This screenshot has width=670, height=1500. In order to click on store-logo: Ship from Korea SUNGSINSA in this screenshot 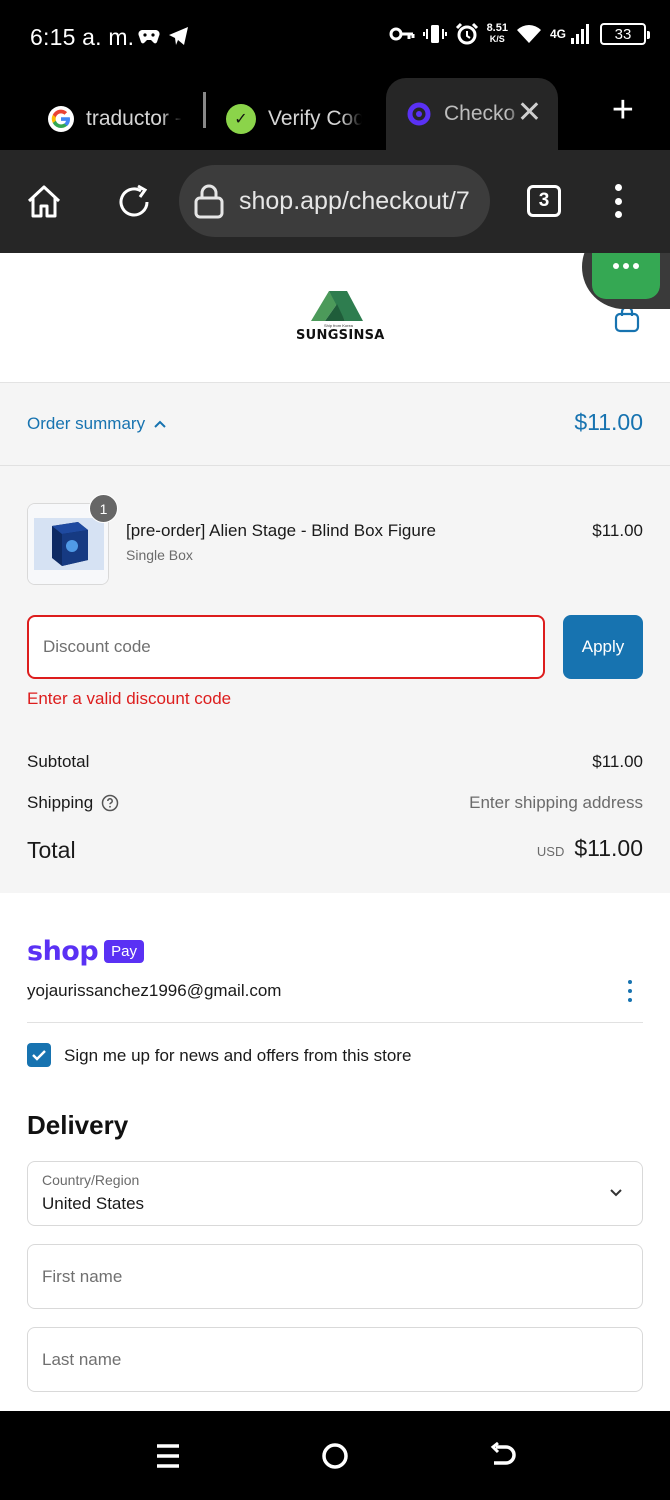, I will do `click(340, 317)`.